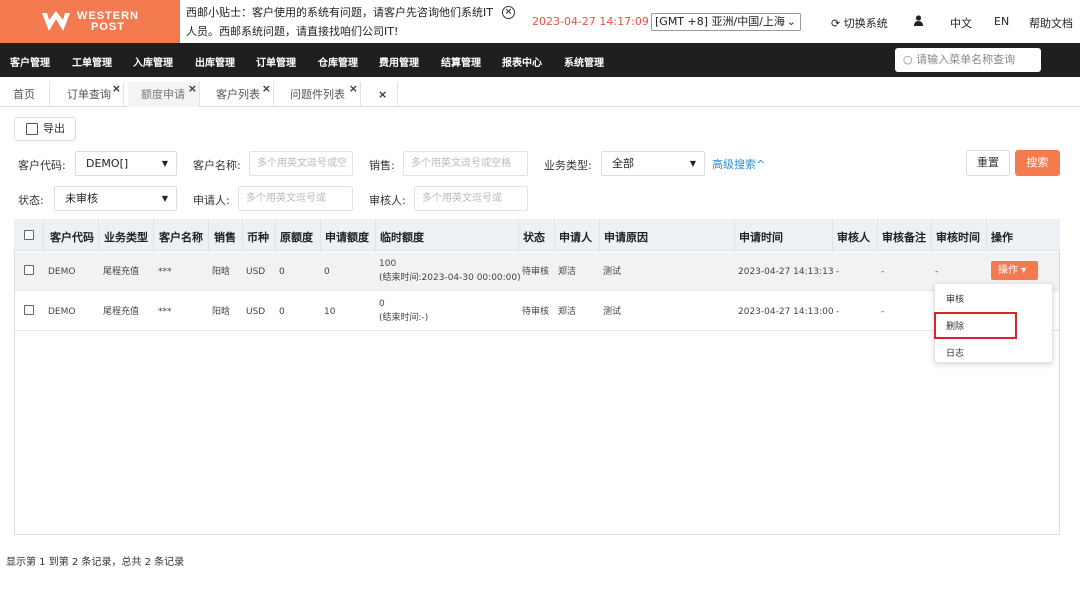  What do you see at coordinates (465, 163) in the screenshot?
I see `sales-input: 多个用英文逗号或空格` at bounding box center [465, 163].